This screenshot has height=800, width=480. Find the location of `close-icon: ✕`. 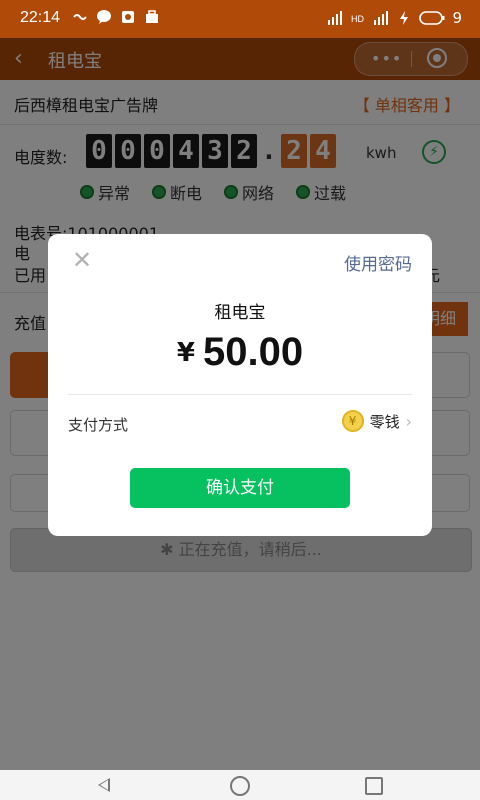

close-icon: ✕ is located at coordinates (82, 260).